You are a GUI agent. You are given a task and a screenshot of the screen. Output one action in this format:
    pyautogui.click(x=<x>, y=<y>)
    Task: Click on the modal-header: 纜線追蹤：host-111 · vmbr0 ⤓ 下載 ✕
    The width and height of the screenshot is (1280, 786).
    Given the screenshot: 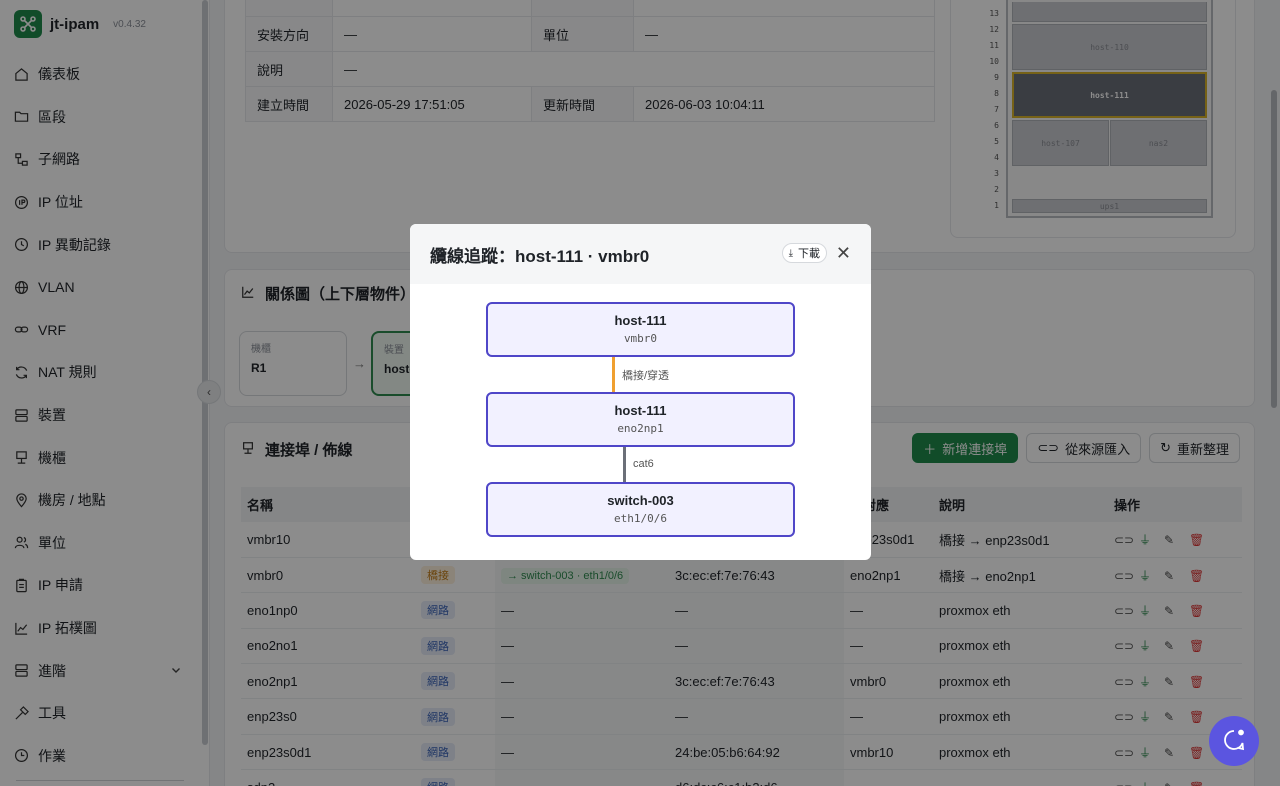 What is the action you would take?
    pyautogui.click(x=640, y=254)
    